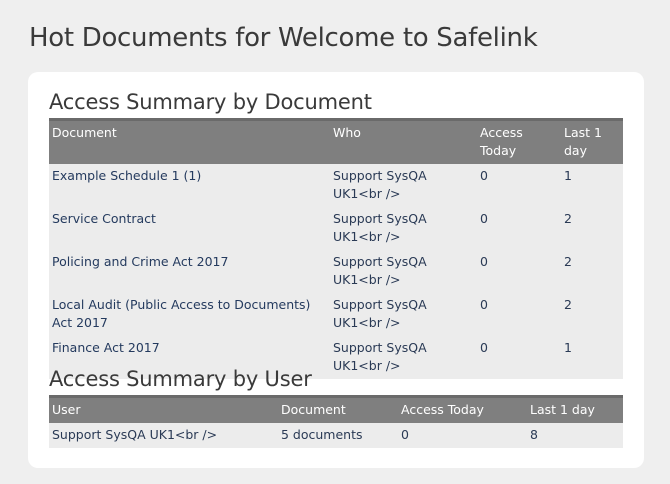 This screenshot has height=484, width=670. What do you see at coordinates (210, 102) in the screenshot?
I see `section-title-by-document: Access Summary by Document` at bounding box center [210, 102].